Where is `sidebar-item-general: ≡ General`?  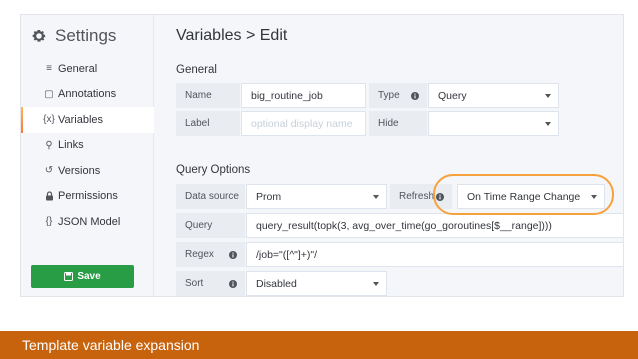
sidebar-item-general: ≡ General is located at coordinates (87, 69).